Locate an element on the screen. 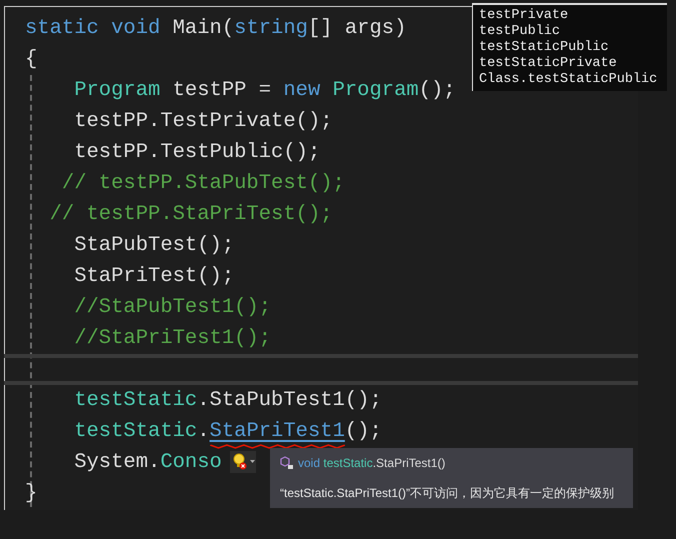 This screenshot has width=676, height=539. error-squiggle-icon is located at coordinates (277, 446).